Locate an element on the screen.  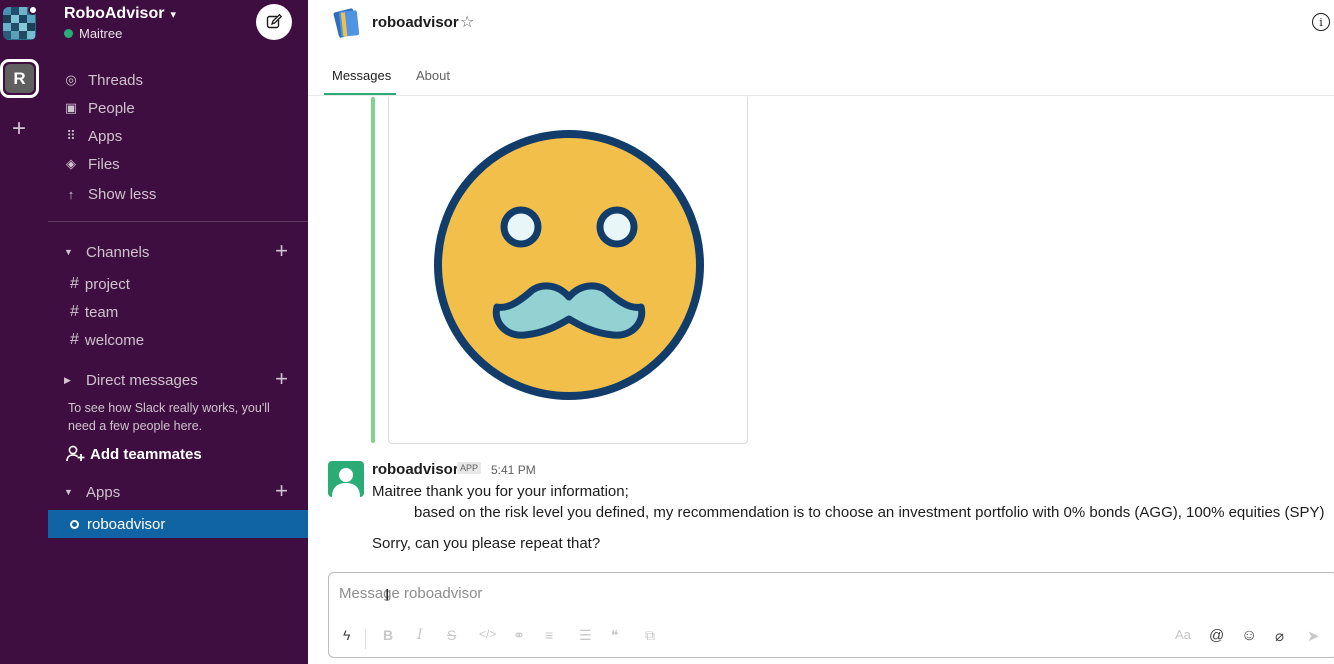
add-teammates-label: Add teammates is located at coordinates (146, 454).